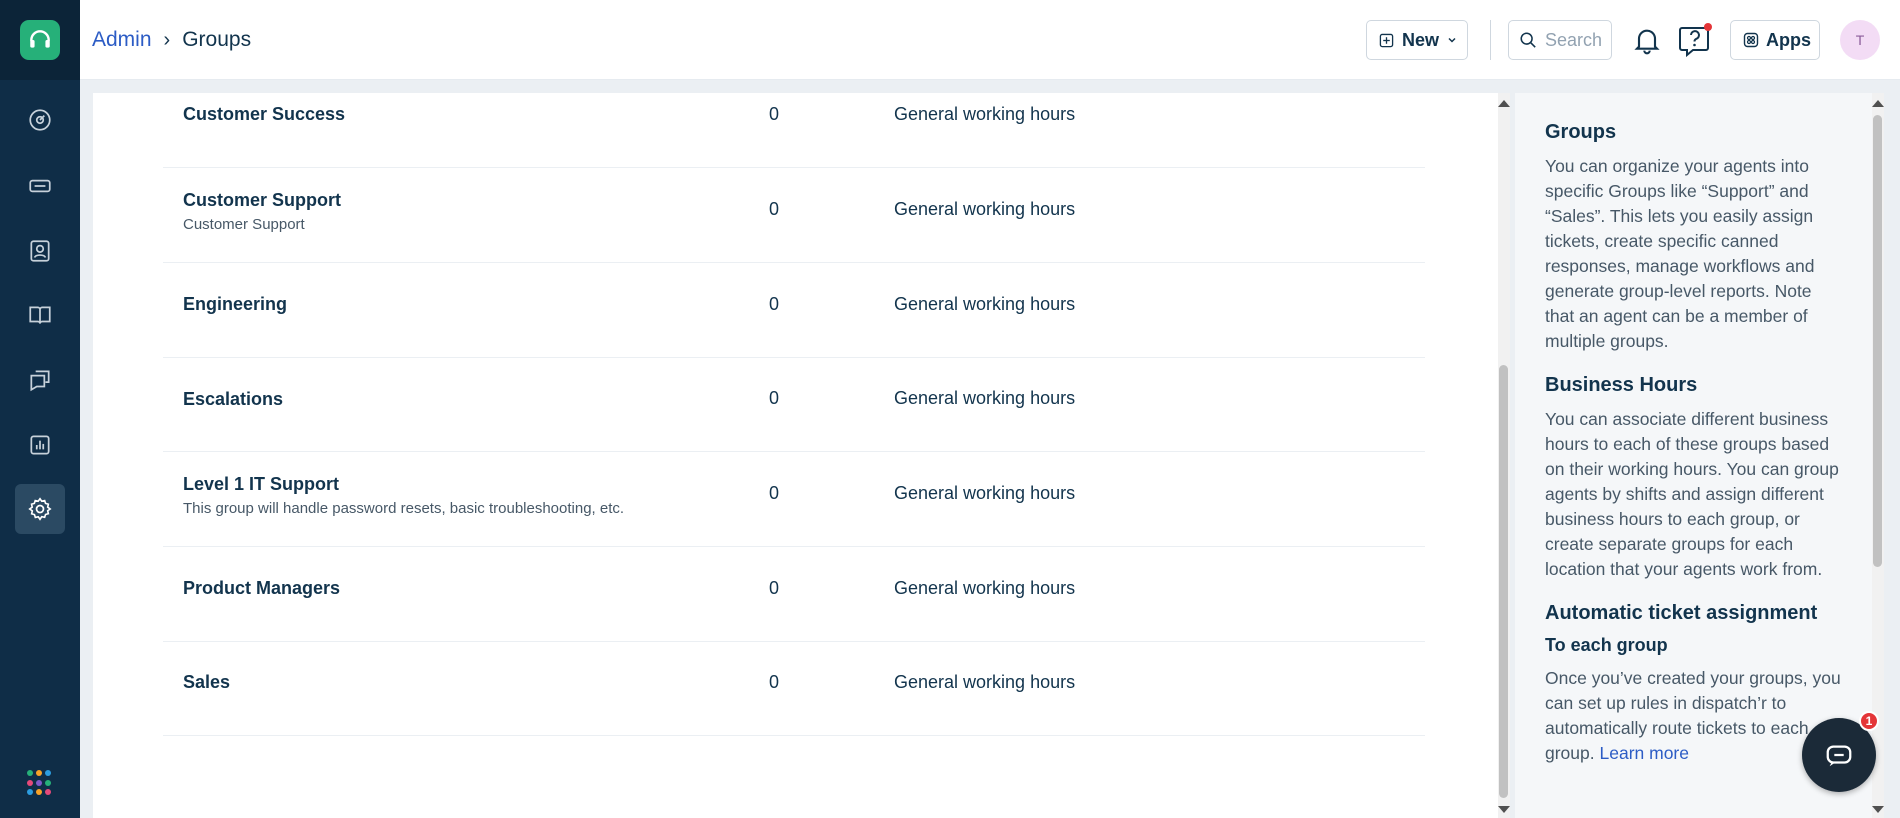  I want to click on chat-icon, so click(1839, 756).